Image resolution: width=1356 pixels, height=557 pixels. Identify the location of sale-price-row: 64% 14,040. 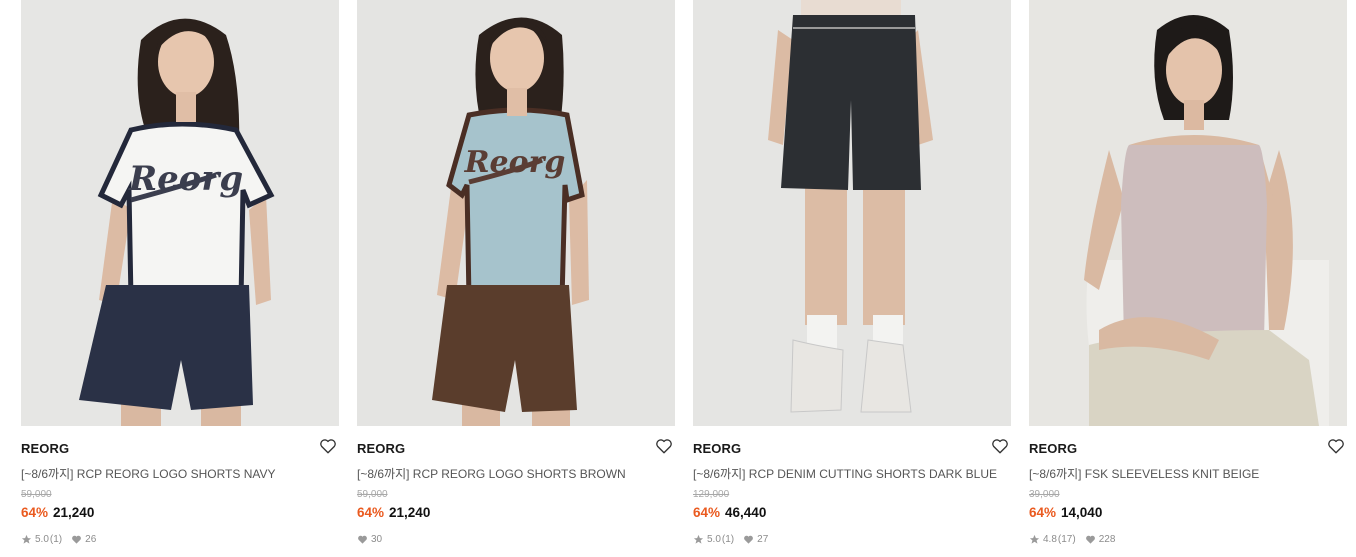
(1065, 512).